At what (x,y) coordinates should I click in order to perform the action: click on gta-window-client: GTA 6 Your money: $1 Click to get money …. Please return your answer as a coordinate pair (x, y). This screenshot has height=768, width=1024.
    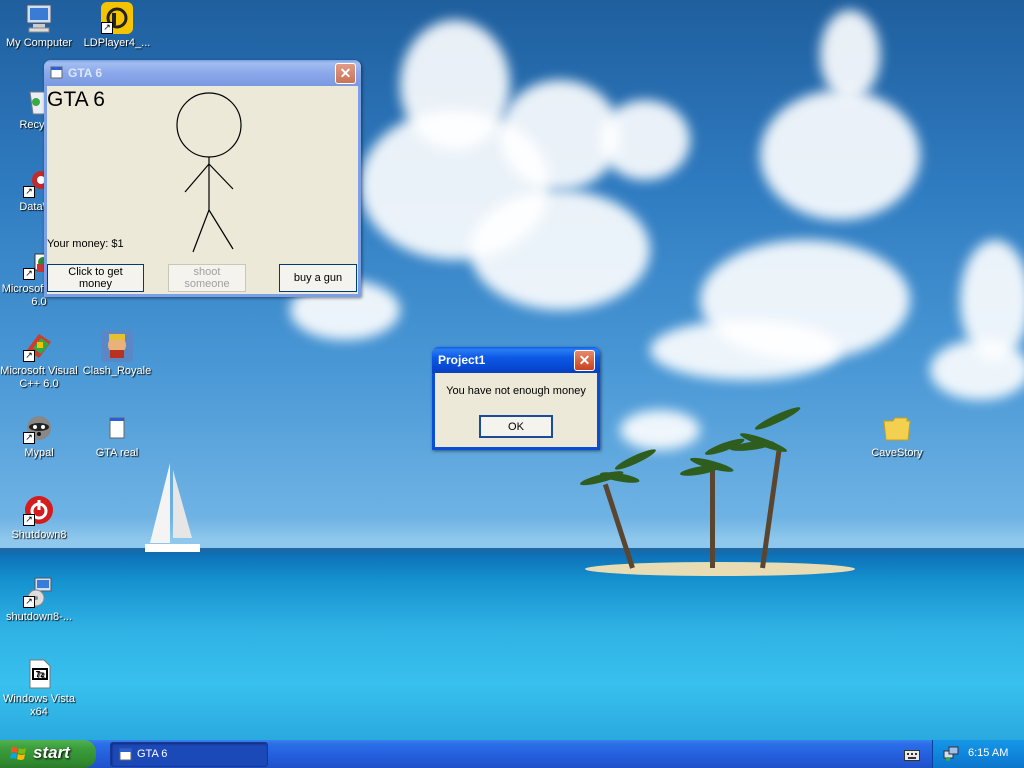
    Looking at the image, I should click on (202, 190).